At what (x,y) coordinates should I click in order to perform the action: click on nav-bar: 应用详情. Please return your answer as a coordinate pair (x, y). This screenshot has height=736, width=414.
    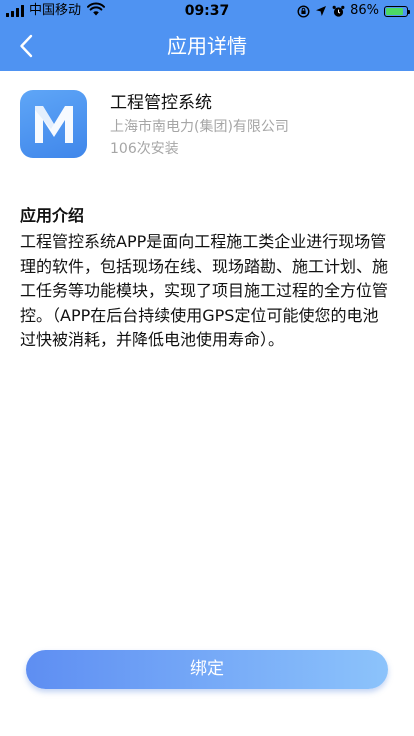
    Looking at the image, I should click on (207, 46).